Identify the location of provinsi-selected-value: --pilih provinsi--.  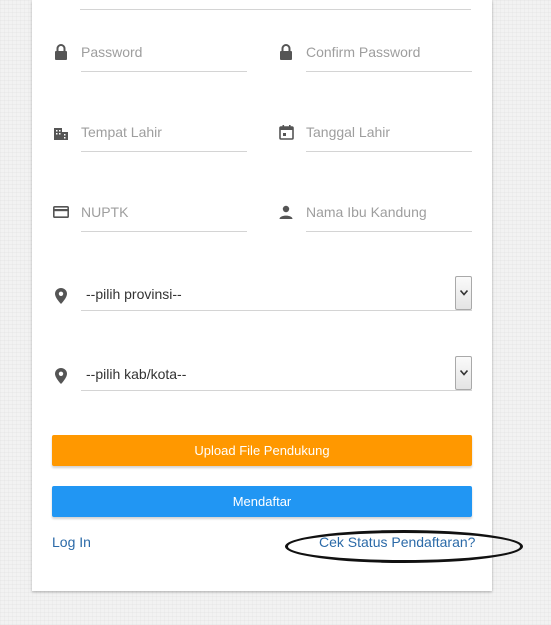
(134, 294).